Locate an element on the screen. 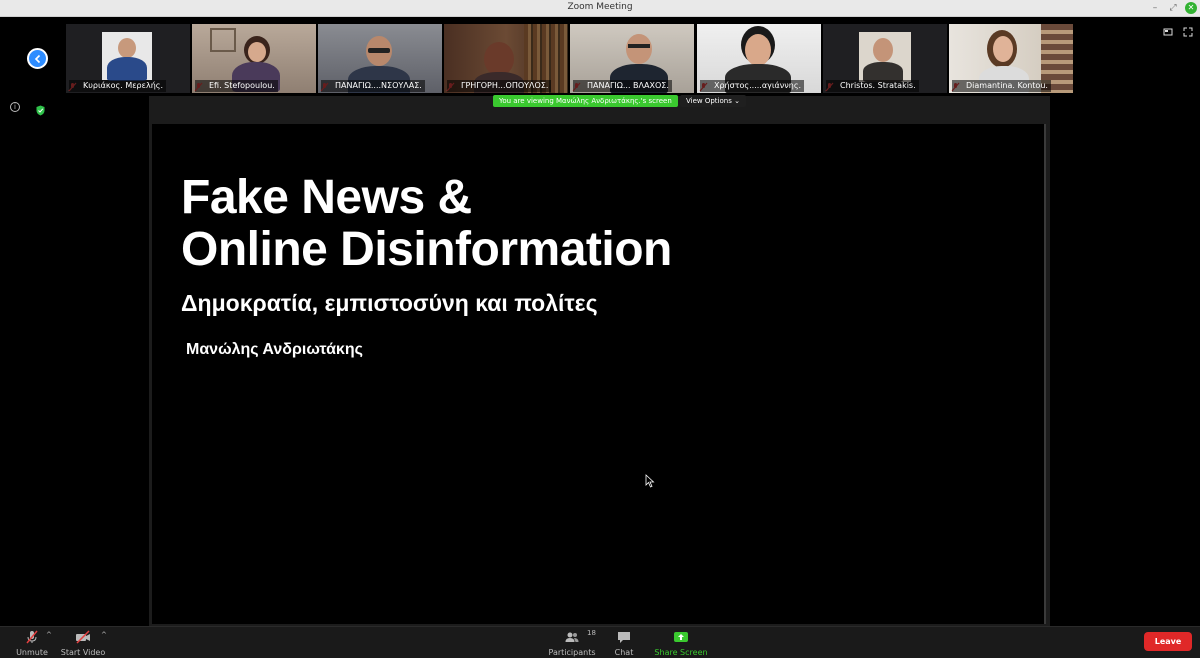 The width and height of the screenshot is (1200, 658). audio-options-chevron-icon: ^ is located at coordinates (49, 635).